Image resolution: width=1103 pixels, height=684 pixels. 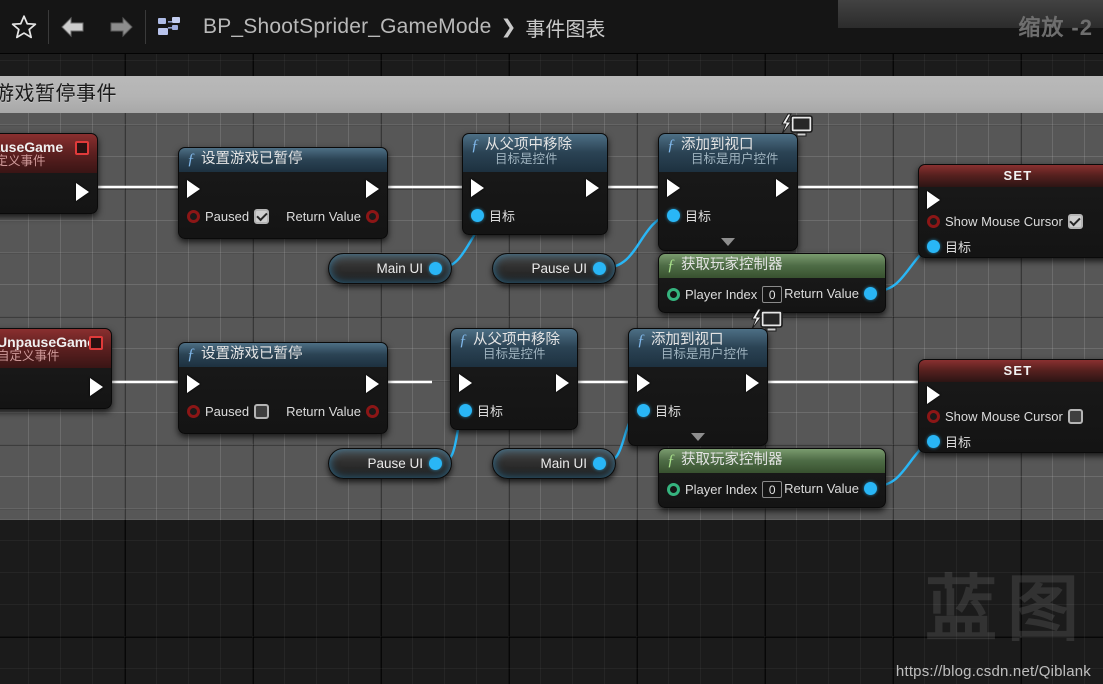 I want to click on node-header: ƒ 添加到视口 目标是用户控件, so click(x=698, y=347).